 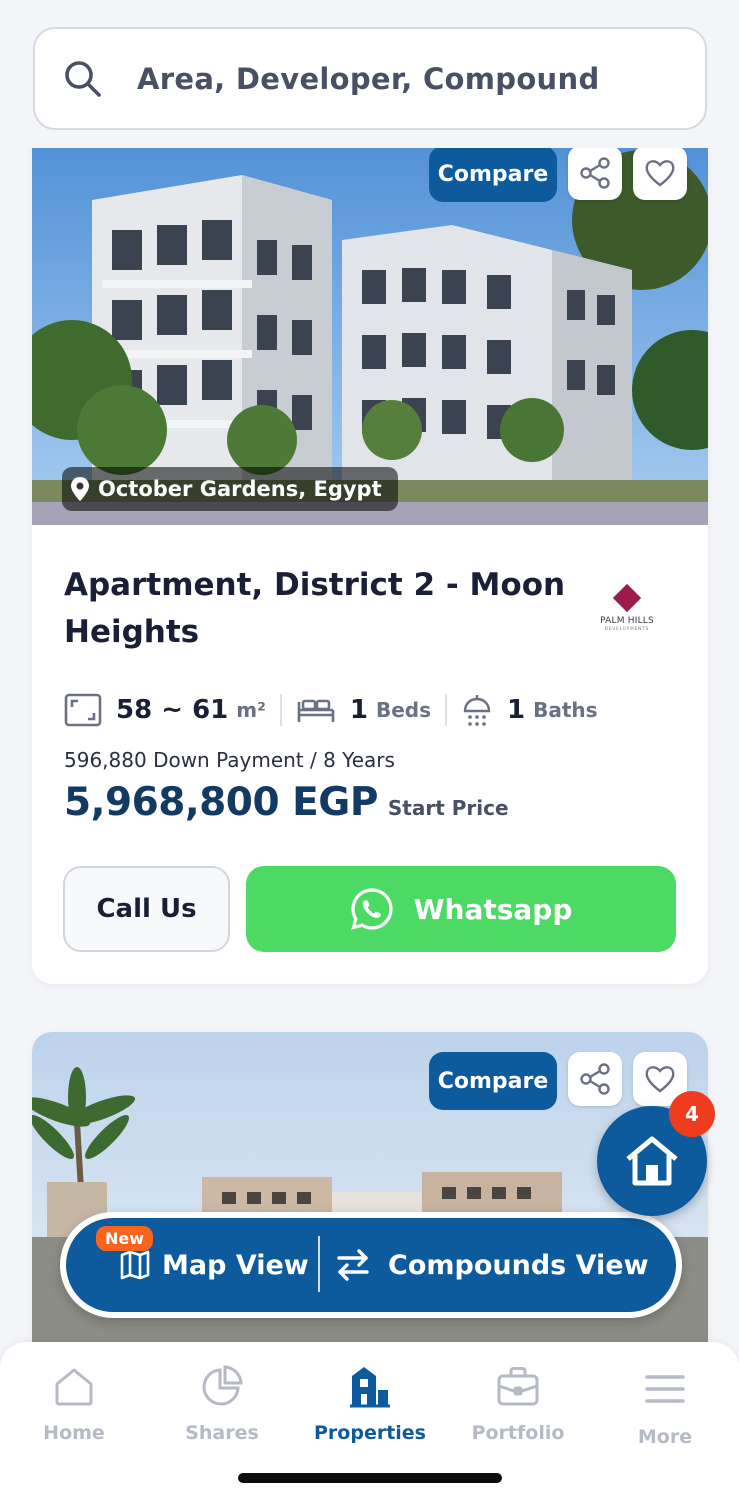 What do you see at coordinates (370, 1478) in the screenshot?
I see `home-indicator` at bounding box center [370, 1478].